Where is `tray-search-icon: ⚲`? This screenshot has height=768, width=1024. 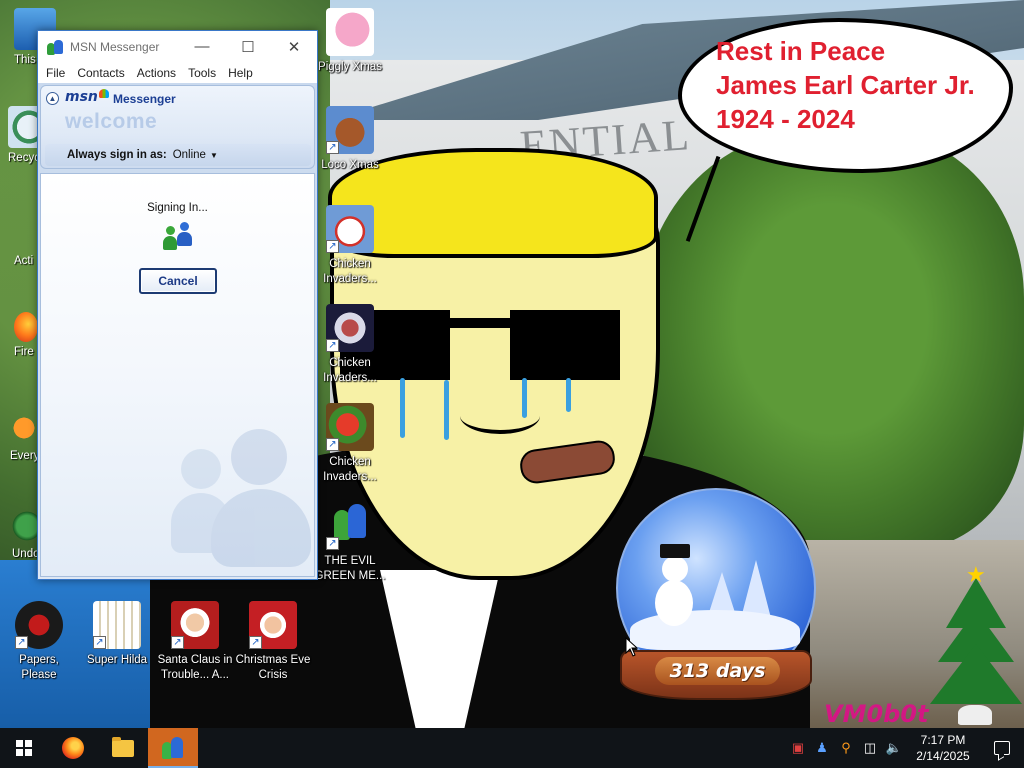 tray-search-icon: ⚲ is located at coordinates (846, 748).